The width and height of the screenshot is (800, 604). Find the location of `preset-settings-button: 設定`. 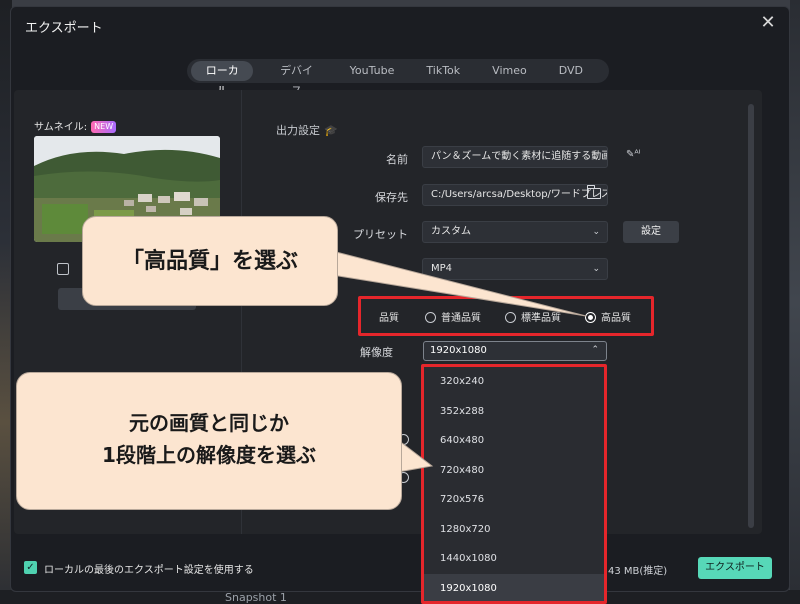

preset-settings-button: 設定 is located at coordinates (651, 232).